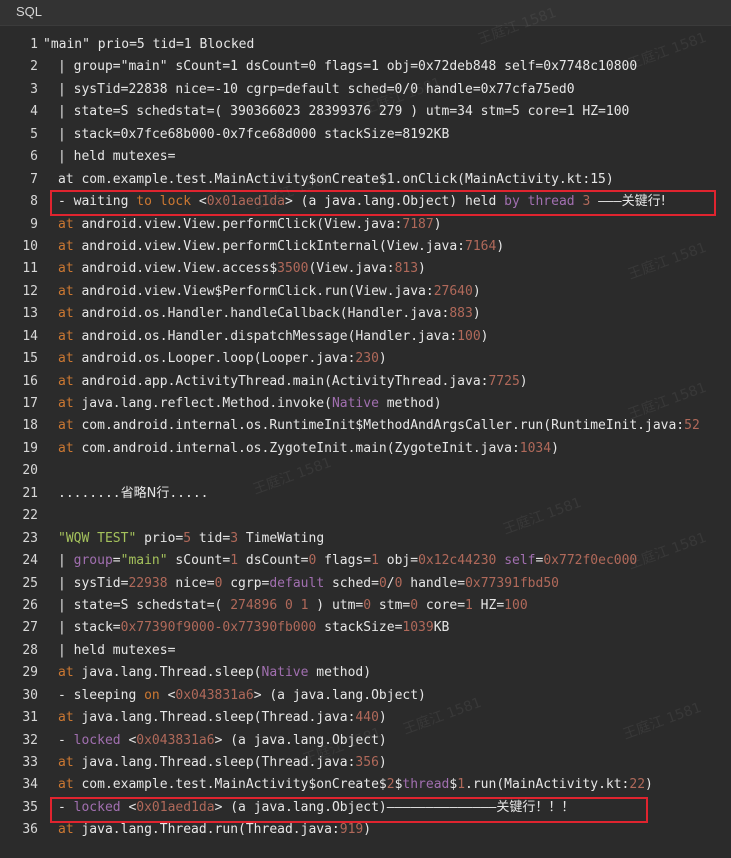  Describe the element at coordinates (30, 561) in the screenshot. I see `line-number: 24` at that location.